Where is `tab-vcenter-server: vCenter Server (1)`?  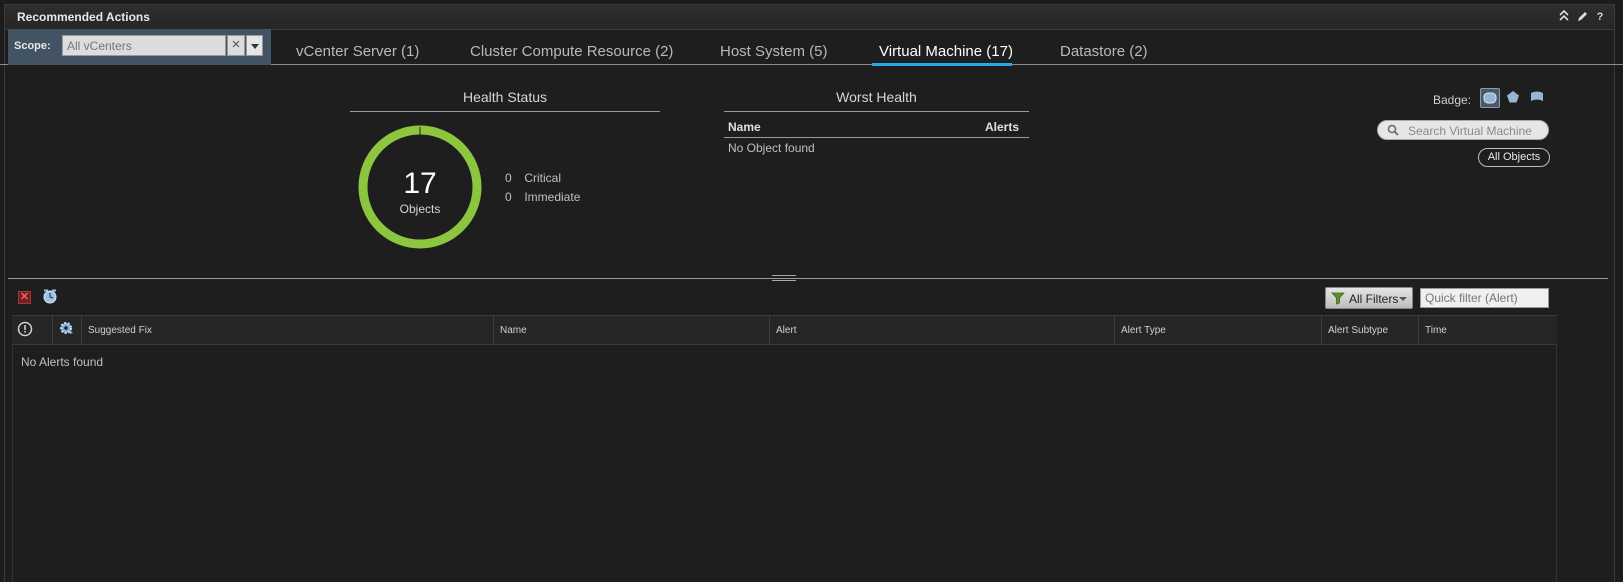
tab-vcenter-server: vCenter Server (1) is located at coordinates (357, 51).